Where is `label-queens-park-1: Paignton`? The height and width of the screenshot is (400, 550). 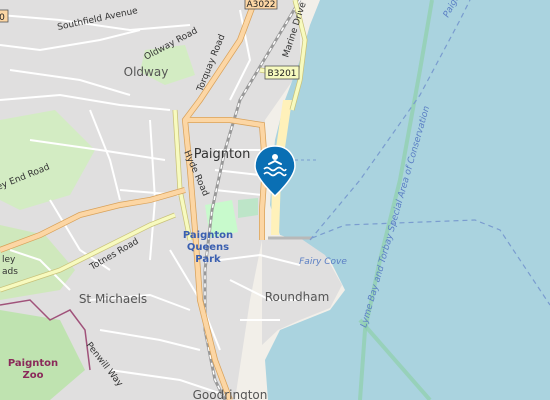
label-queens-park-1: Paignton is located at coordinates (208, 235).